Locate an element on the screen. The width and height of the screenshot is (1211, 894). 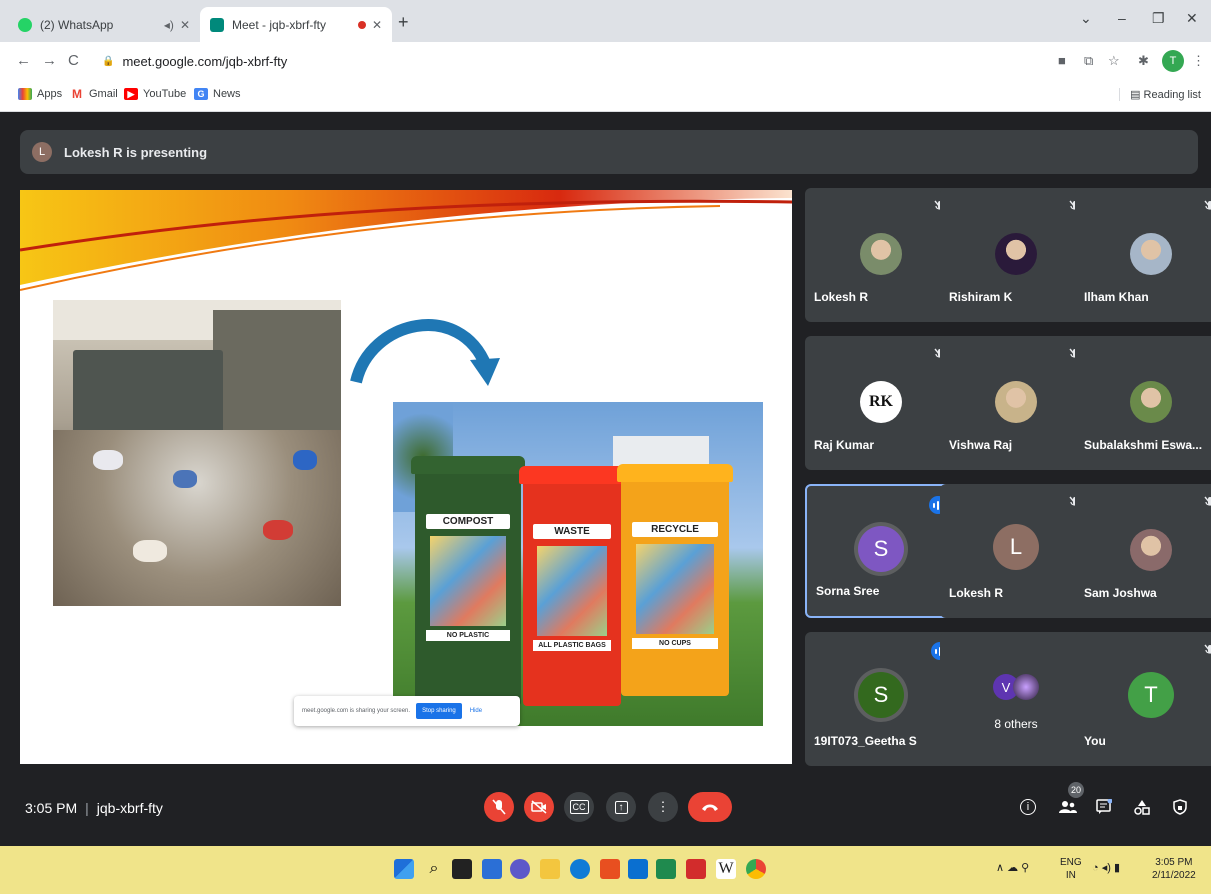
participant-tile: 8 others V is located at coordinates (1016, 699).